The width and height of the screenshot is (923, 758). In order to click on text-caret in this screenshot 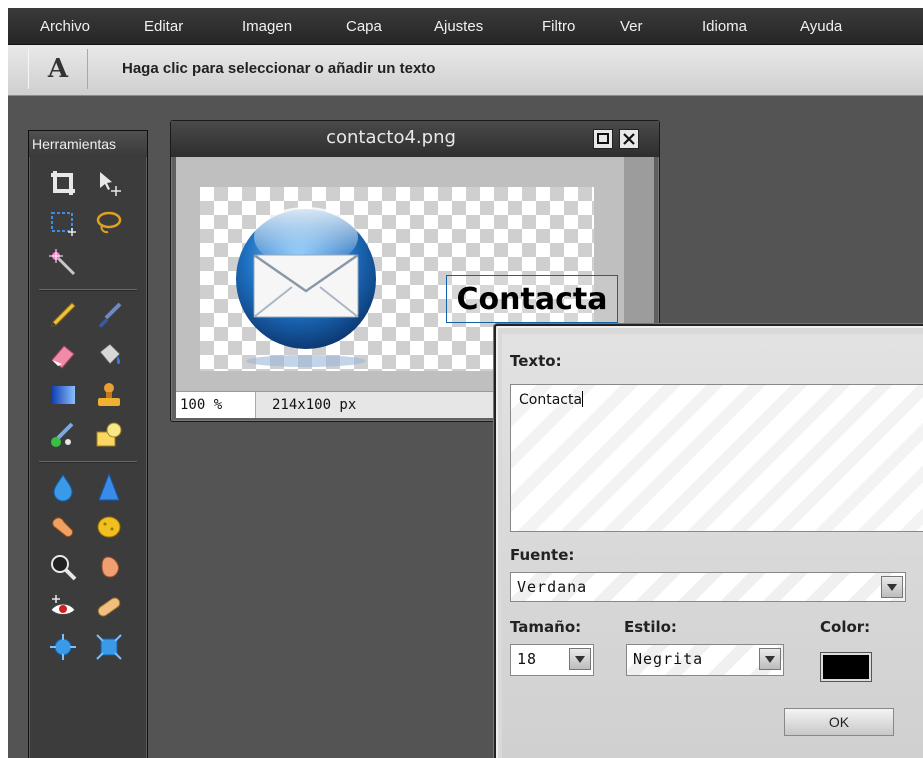, I will do `click(583, 399)`.